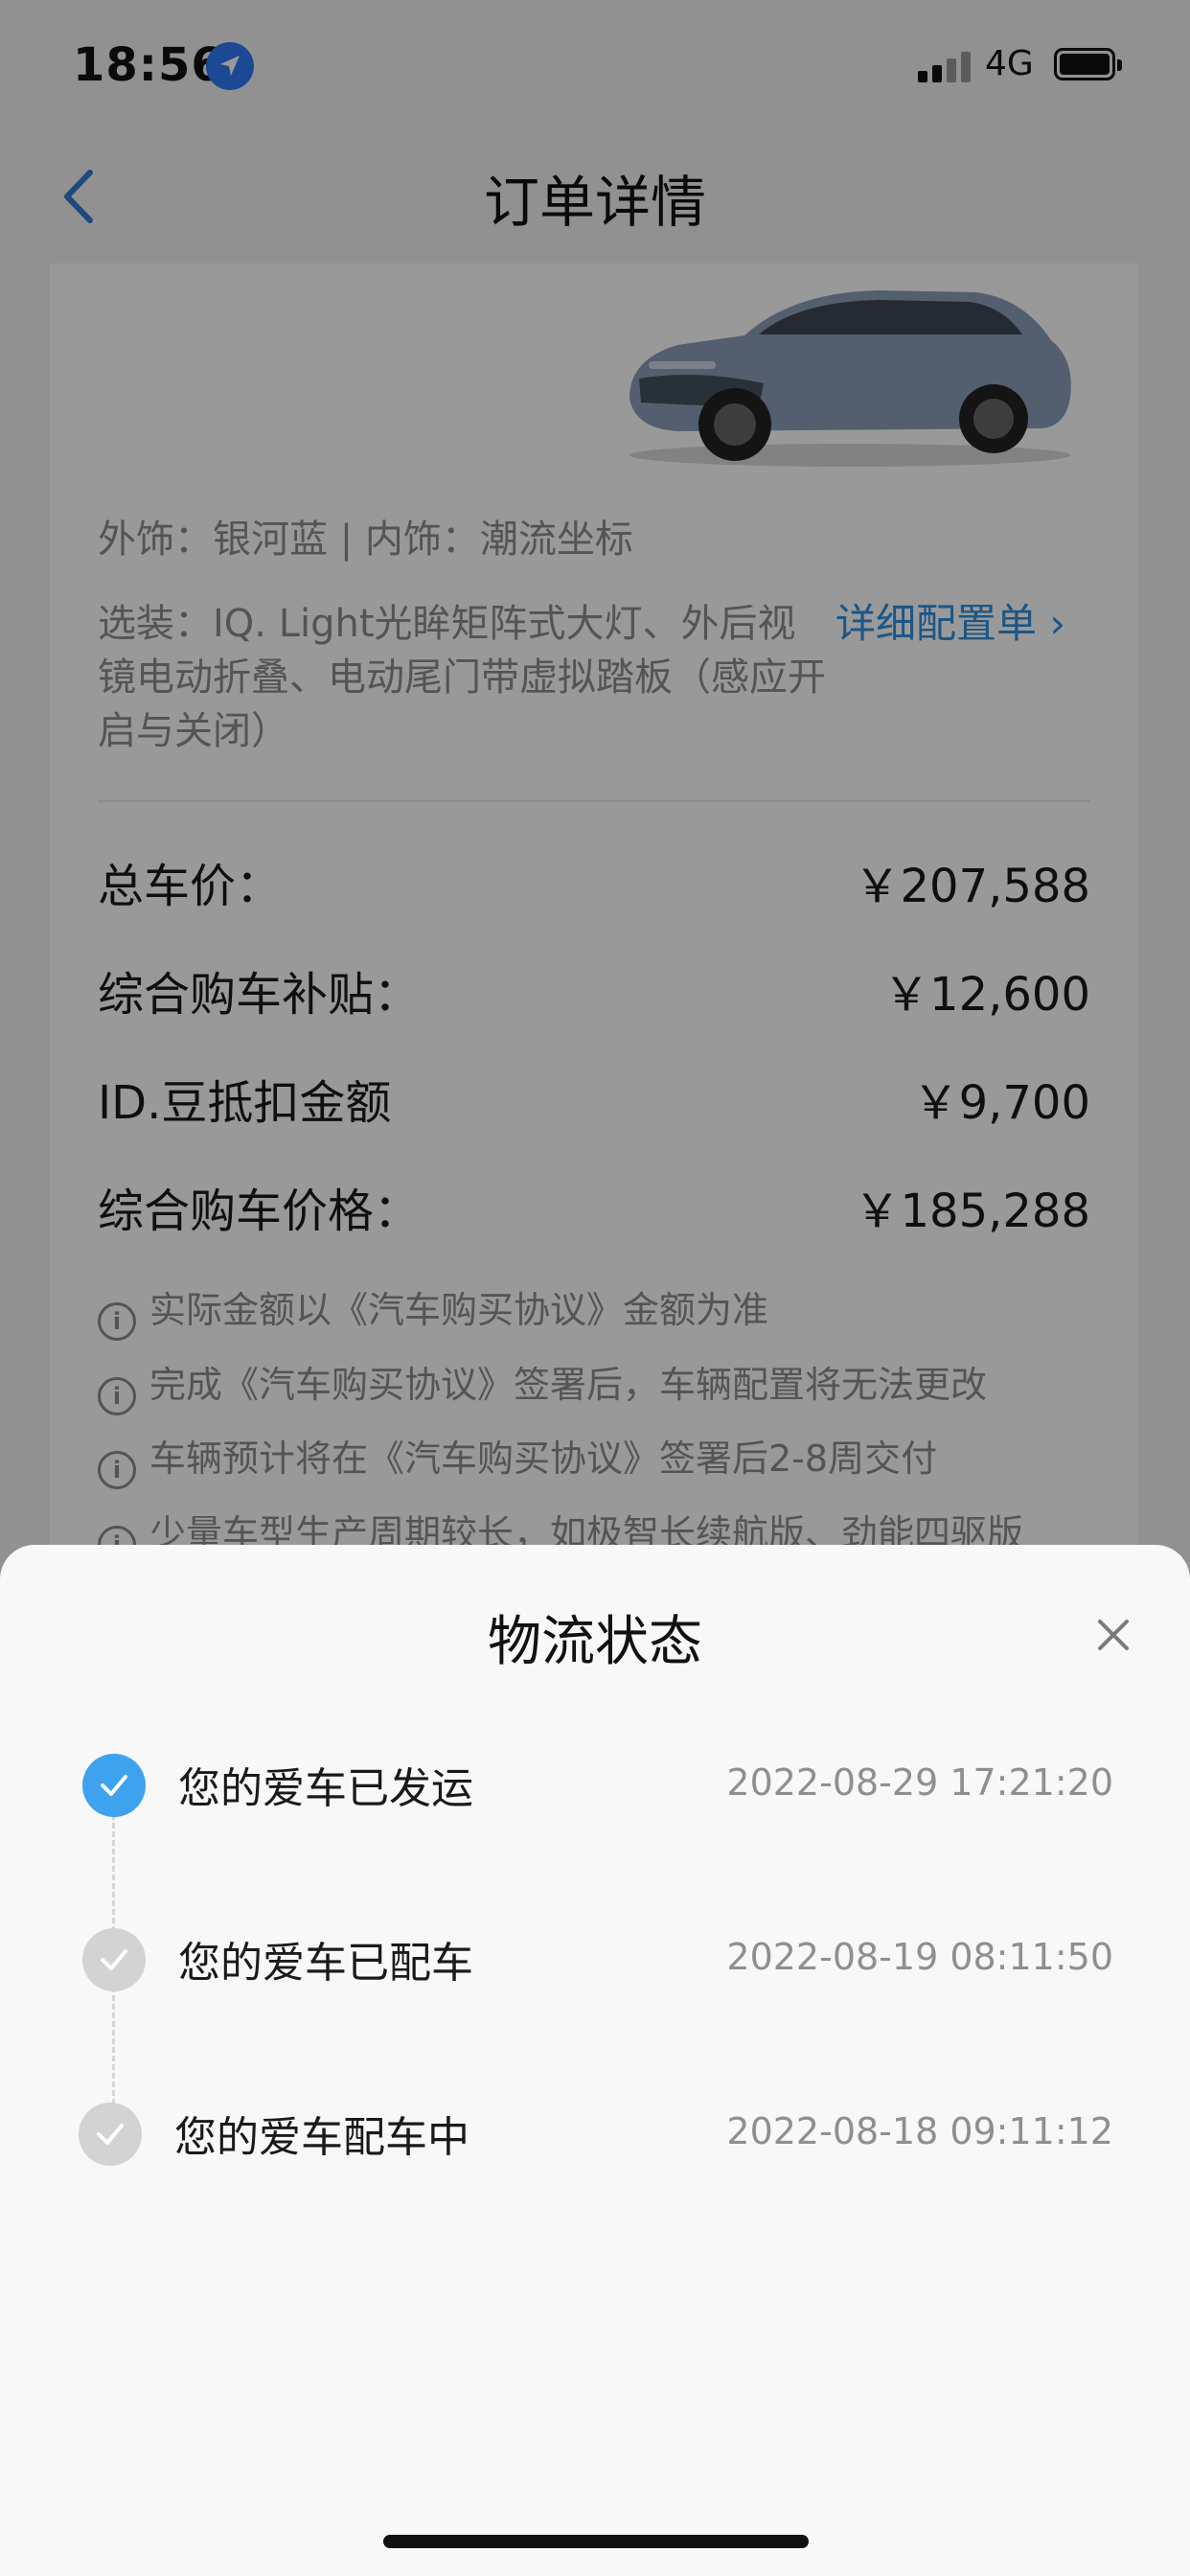  I want to click on timeline-item: 您的爱车已发运 2022-08-29 17:21:20, so click(595, 1784).